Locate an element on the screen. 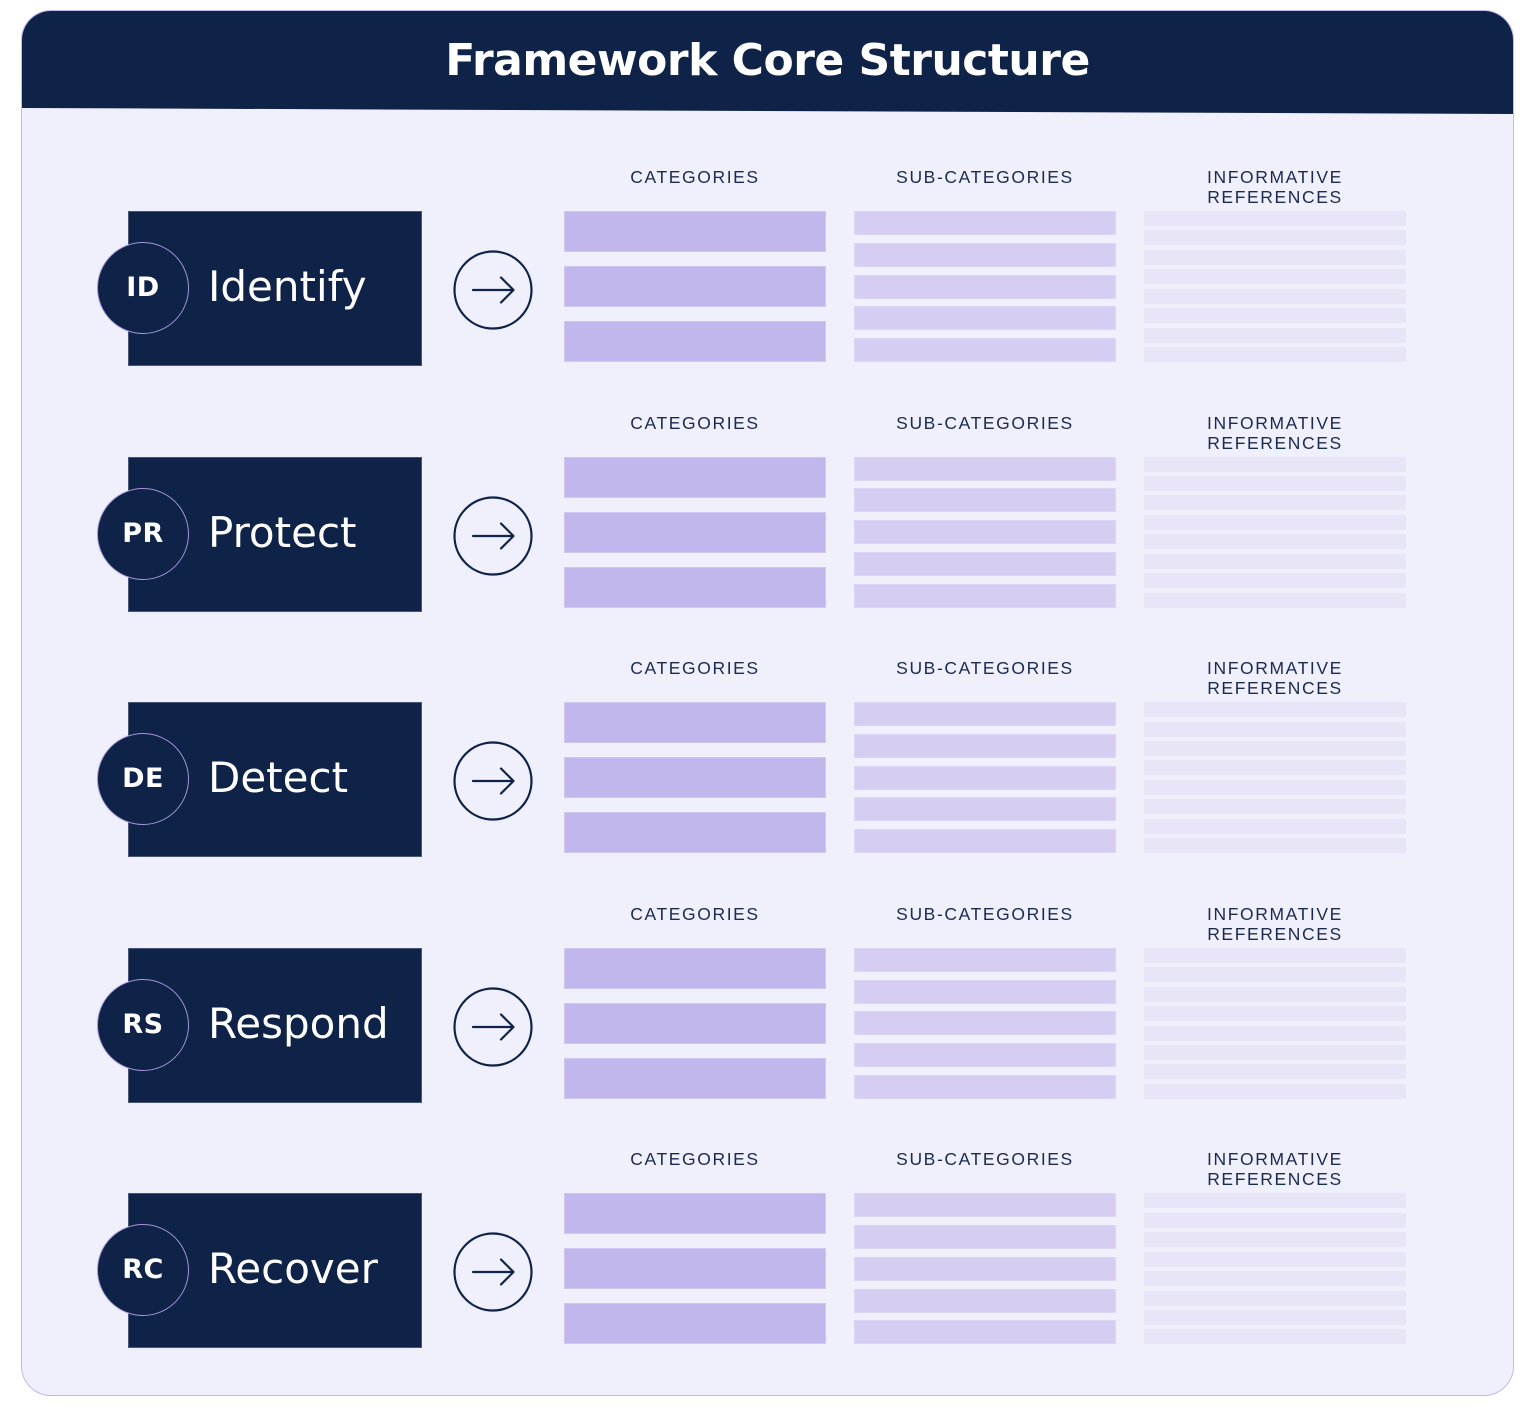 Image resolution: width=1536 pixels, height=1418 pixels. function-name: Respond is located at coordinates (298, 1023).